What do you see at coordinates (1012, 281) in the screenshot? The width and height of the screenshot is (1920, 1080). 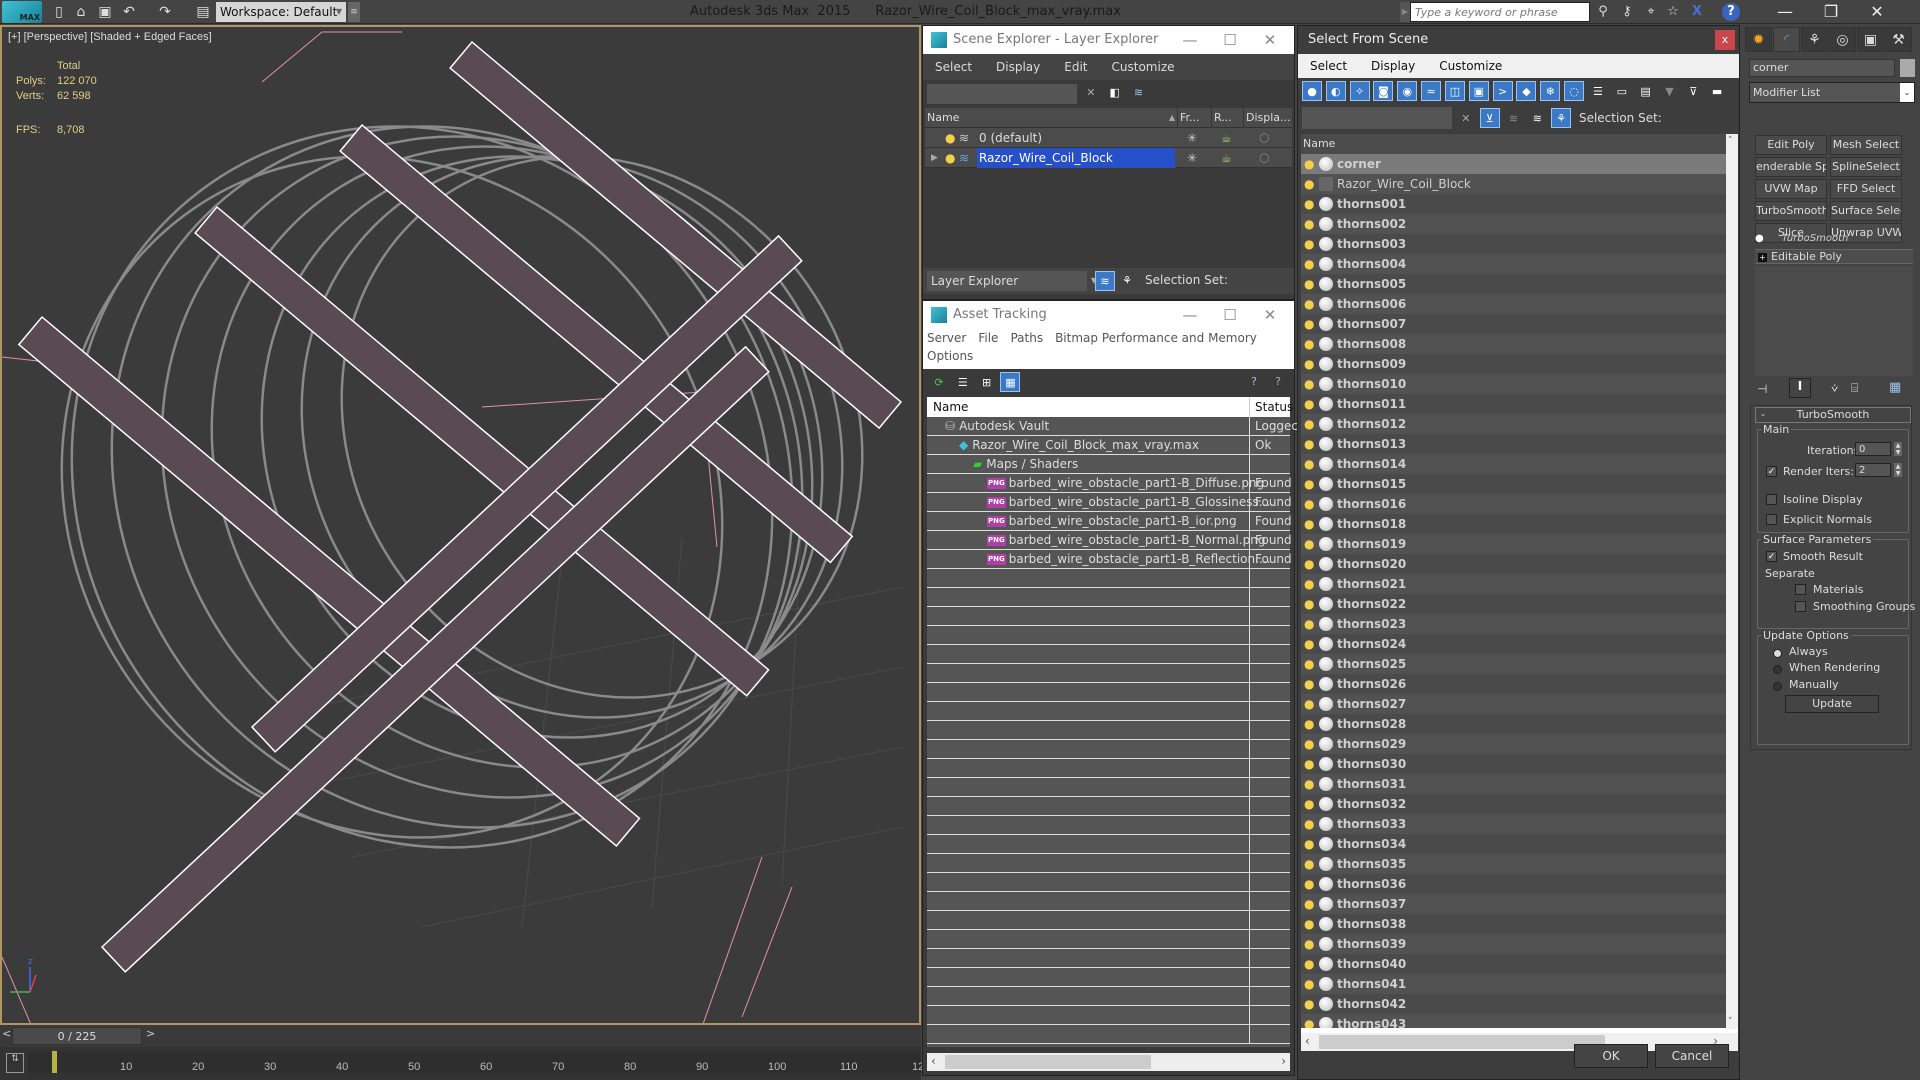 I see `explorer-type-dropdown: Layer Explorer ▼` at bounding box center [1012, 281].